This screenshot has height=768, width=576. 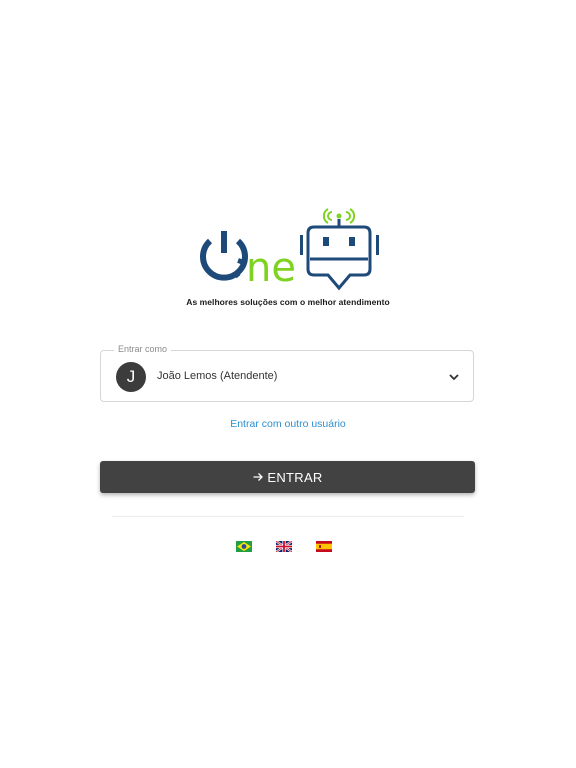 I want to click on select-label: Entrar como, so click(x=143, y=349).